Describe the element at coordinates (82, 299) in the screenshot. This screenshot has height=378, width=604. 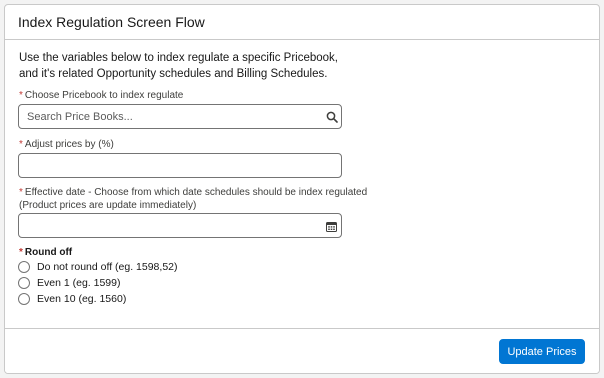
I see `radio-label: Even 10 (eg. 1560)` at that location.